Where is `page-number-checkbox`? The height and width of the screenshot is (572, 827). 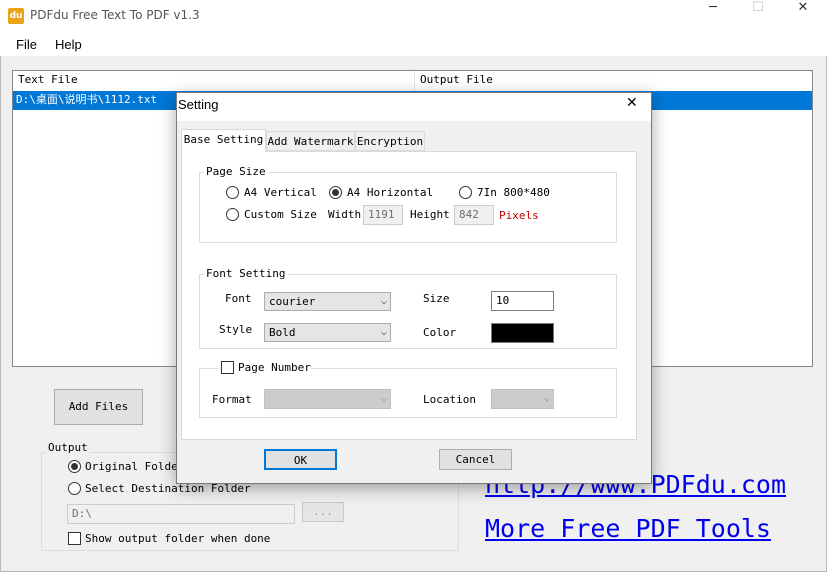 page-number-checkbox is located at coordinates (227, 367).